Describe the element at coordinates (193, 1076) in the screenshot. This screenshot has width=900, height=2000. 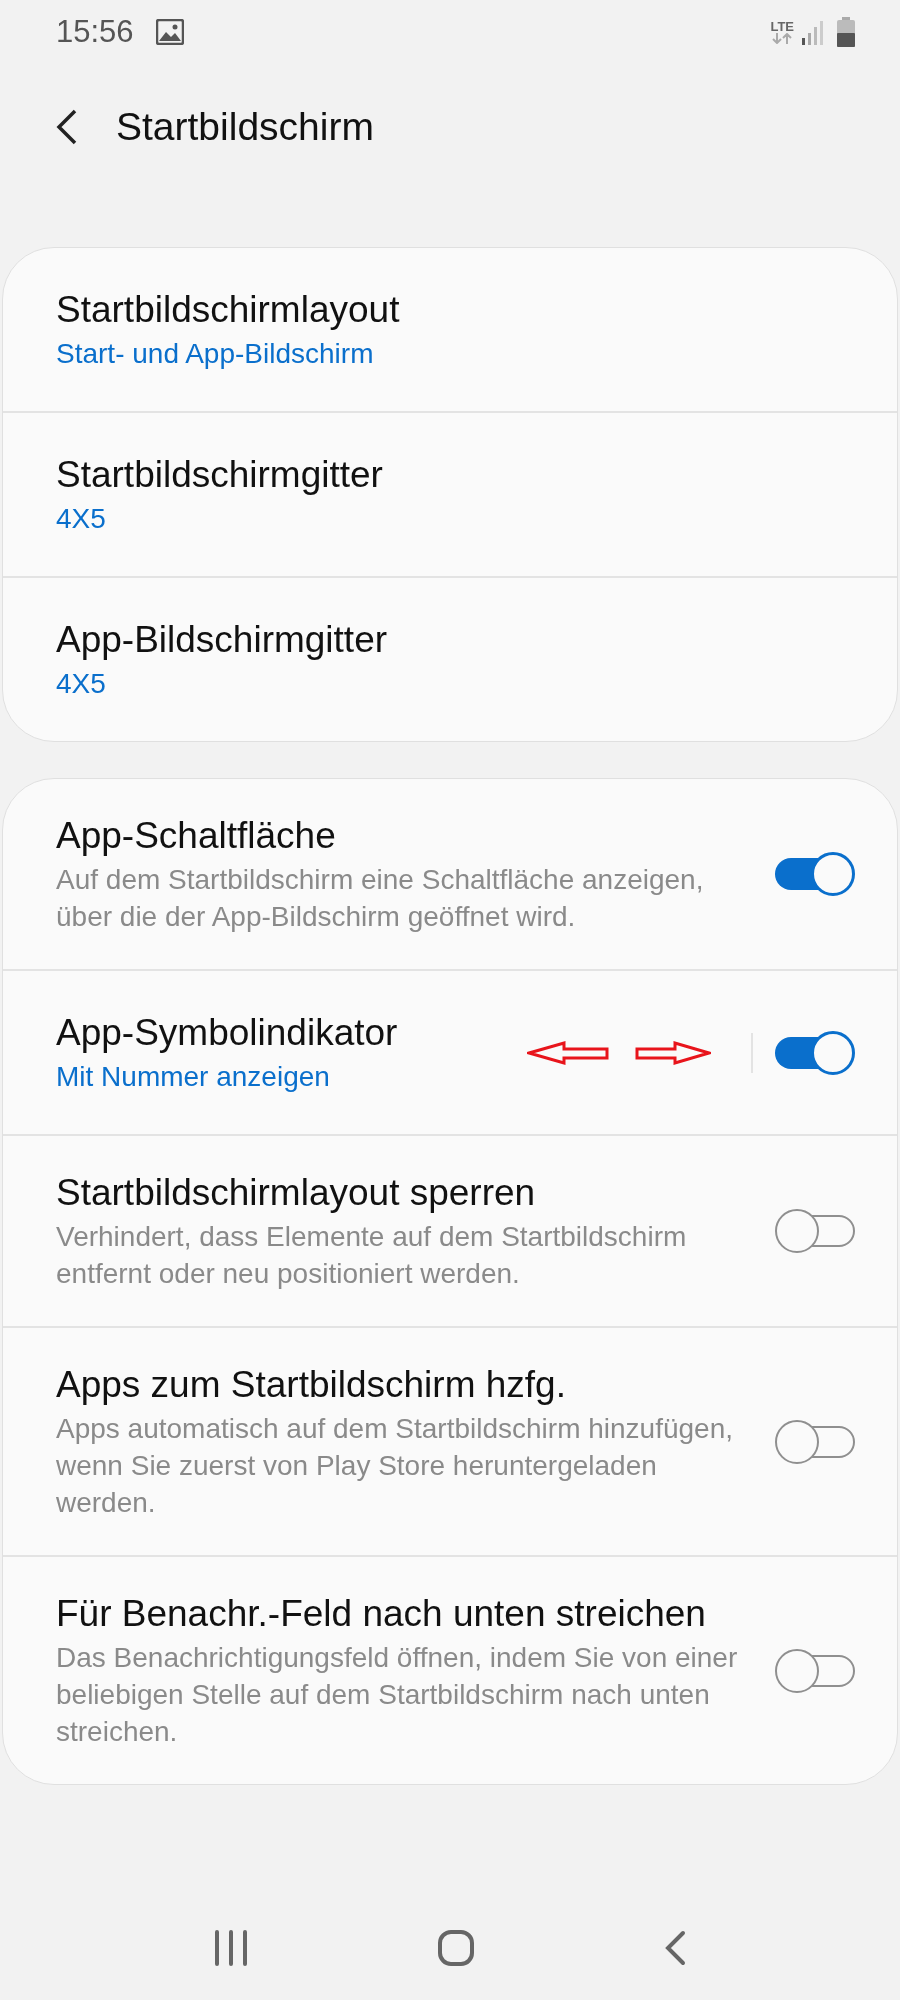
I see `setting-value: Mit Nummer anzeigen` at that location.